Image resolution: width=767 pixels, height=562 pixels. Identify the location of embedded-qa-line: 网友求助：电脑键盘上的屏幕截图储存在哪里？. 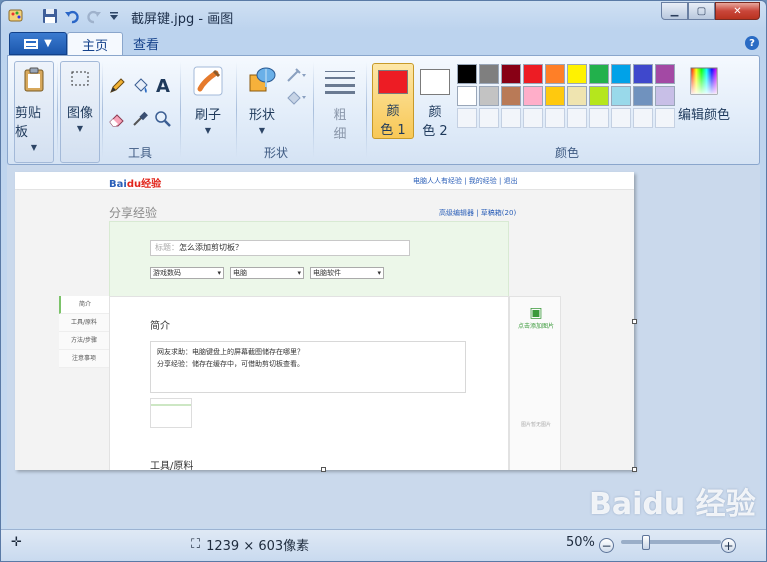
(230, 352).